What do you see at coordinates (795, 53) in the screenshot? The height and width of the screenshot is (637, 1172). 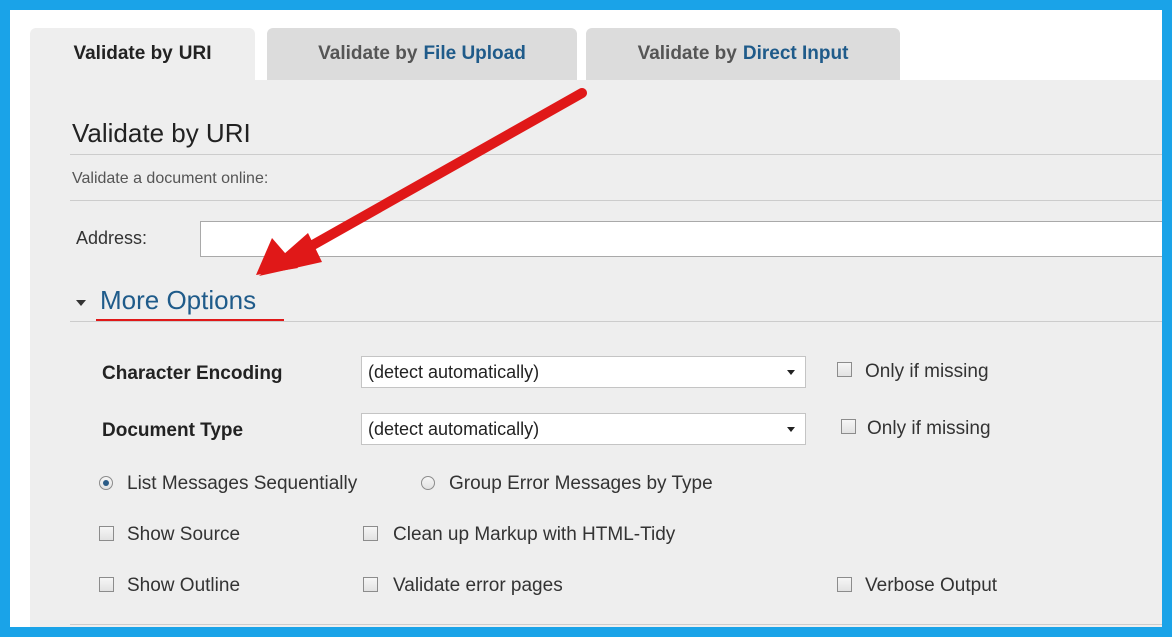 I see `tab-highlight: Direct Input` at bounding box center [795, 53].